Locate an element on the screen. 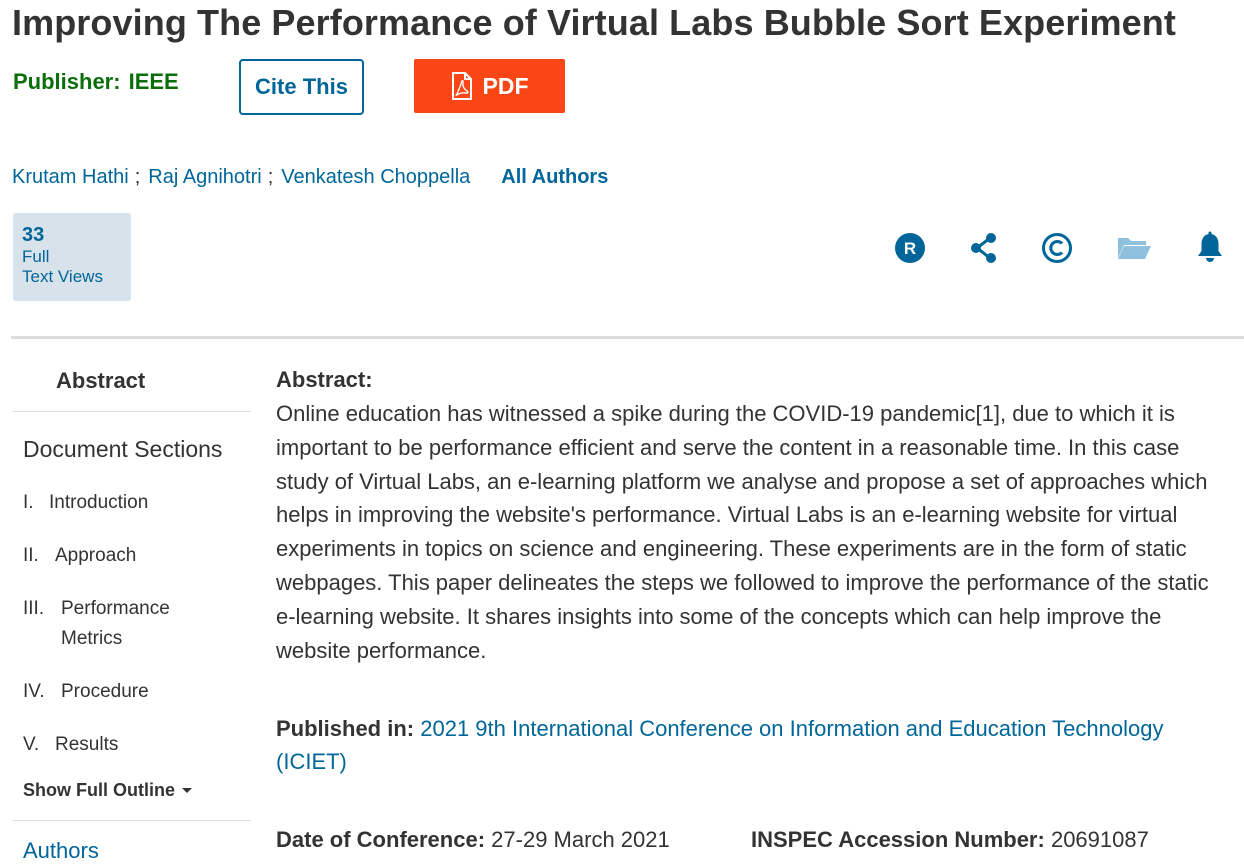  folder-icon is located at coordinates (1134, 248).